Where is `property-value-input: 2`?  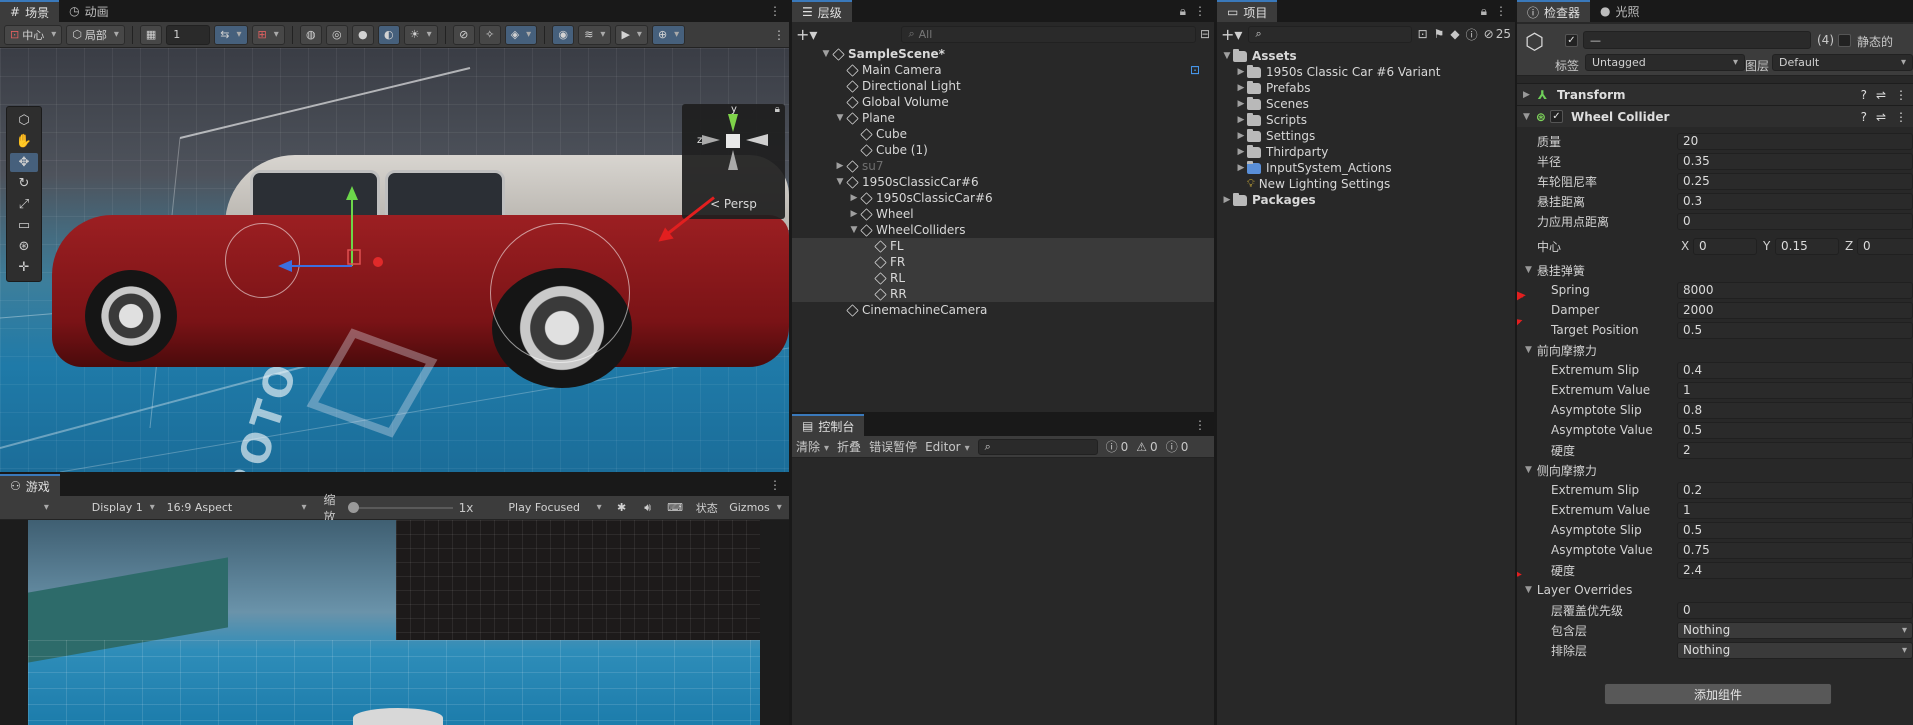
property-value-input: 2 is located at coordinates (1795, 450).